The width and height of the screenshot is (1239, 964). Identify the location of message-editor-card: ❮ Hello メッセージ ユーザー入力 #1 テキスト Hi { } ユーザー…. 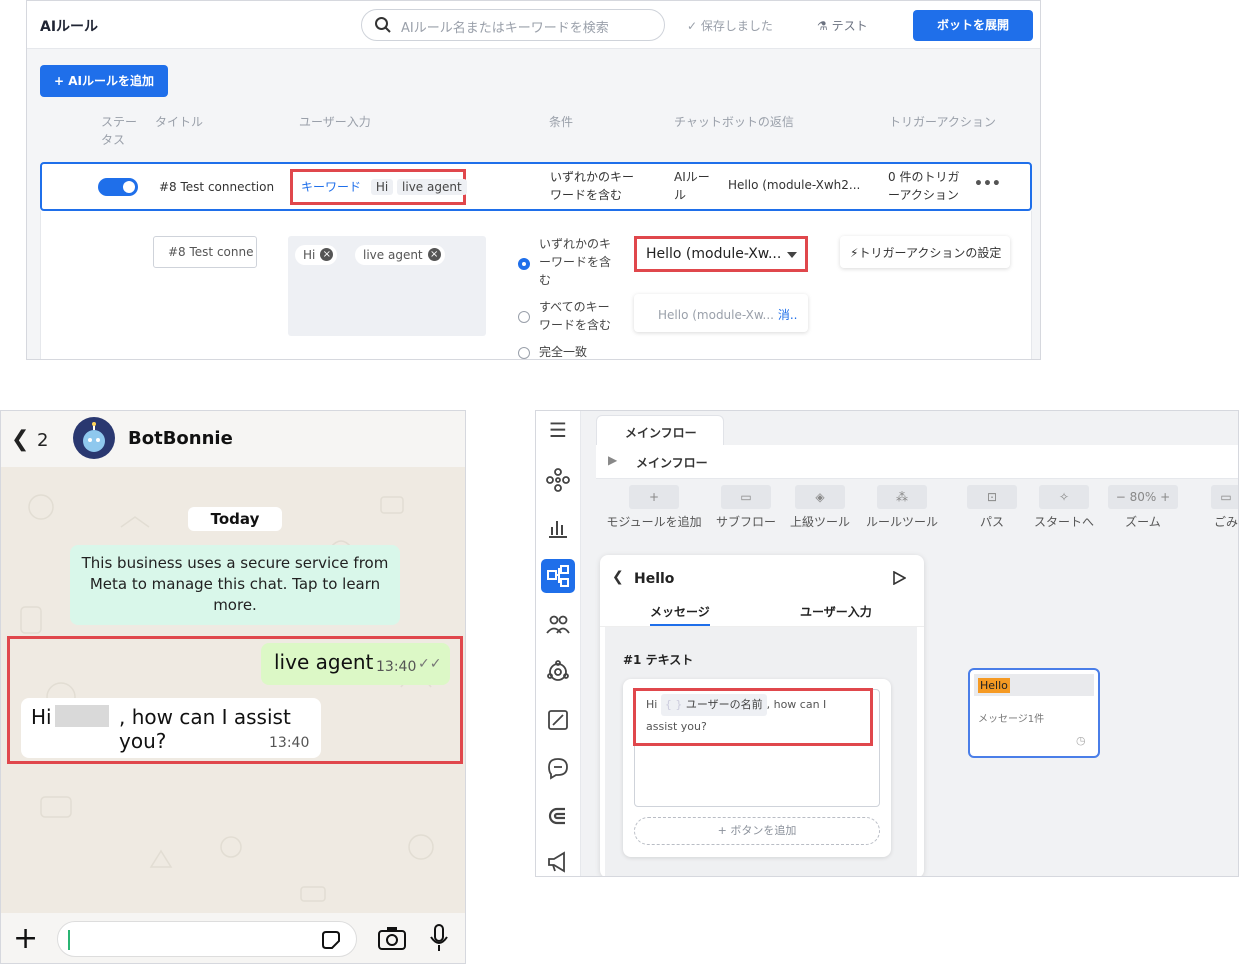
(762, 715).